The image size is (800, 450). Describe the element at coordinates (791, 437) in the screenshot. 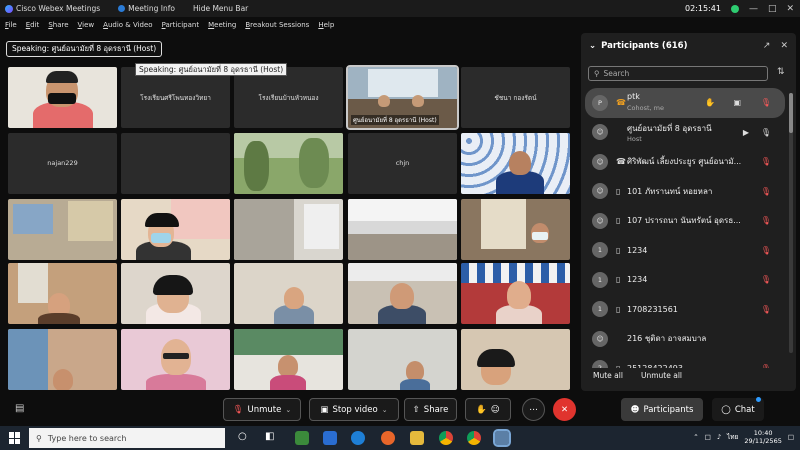

I see `notification-icon: □` at that location.